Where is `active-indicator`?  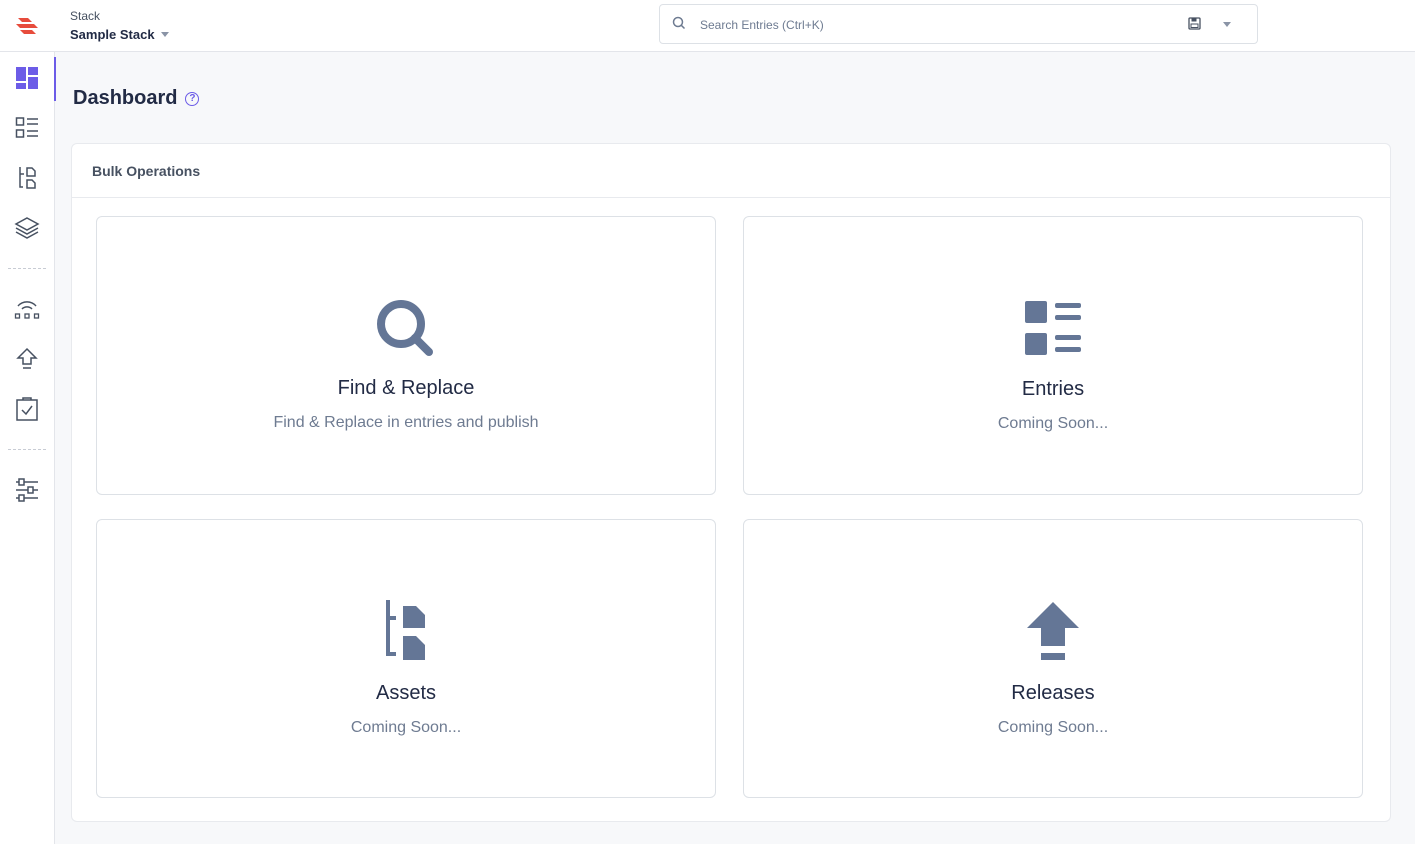
active-indicator is located at coordinates (55, 79).